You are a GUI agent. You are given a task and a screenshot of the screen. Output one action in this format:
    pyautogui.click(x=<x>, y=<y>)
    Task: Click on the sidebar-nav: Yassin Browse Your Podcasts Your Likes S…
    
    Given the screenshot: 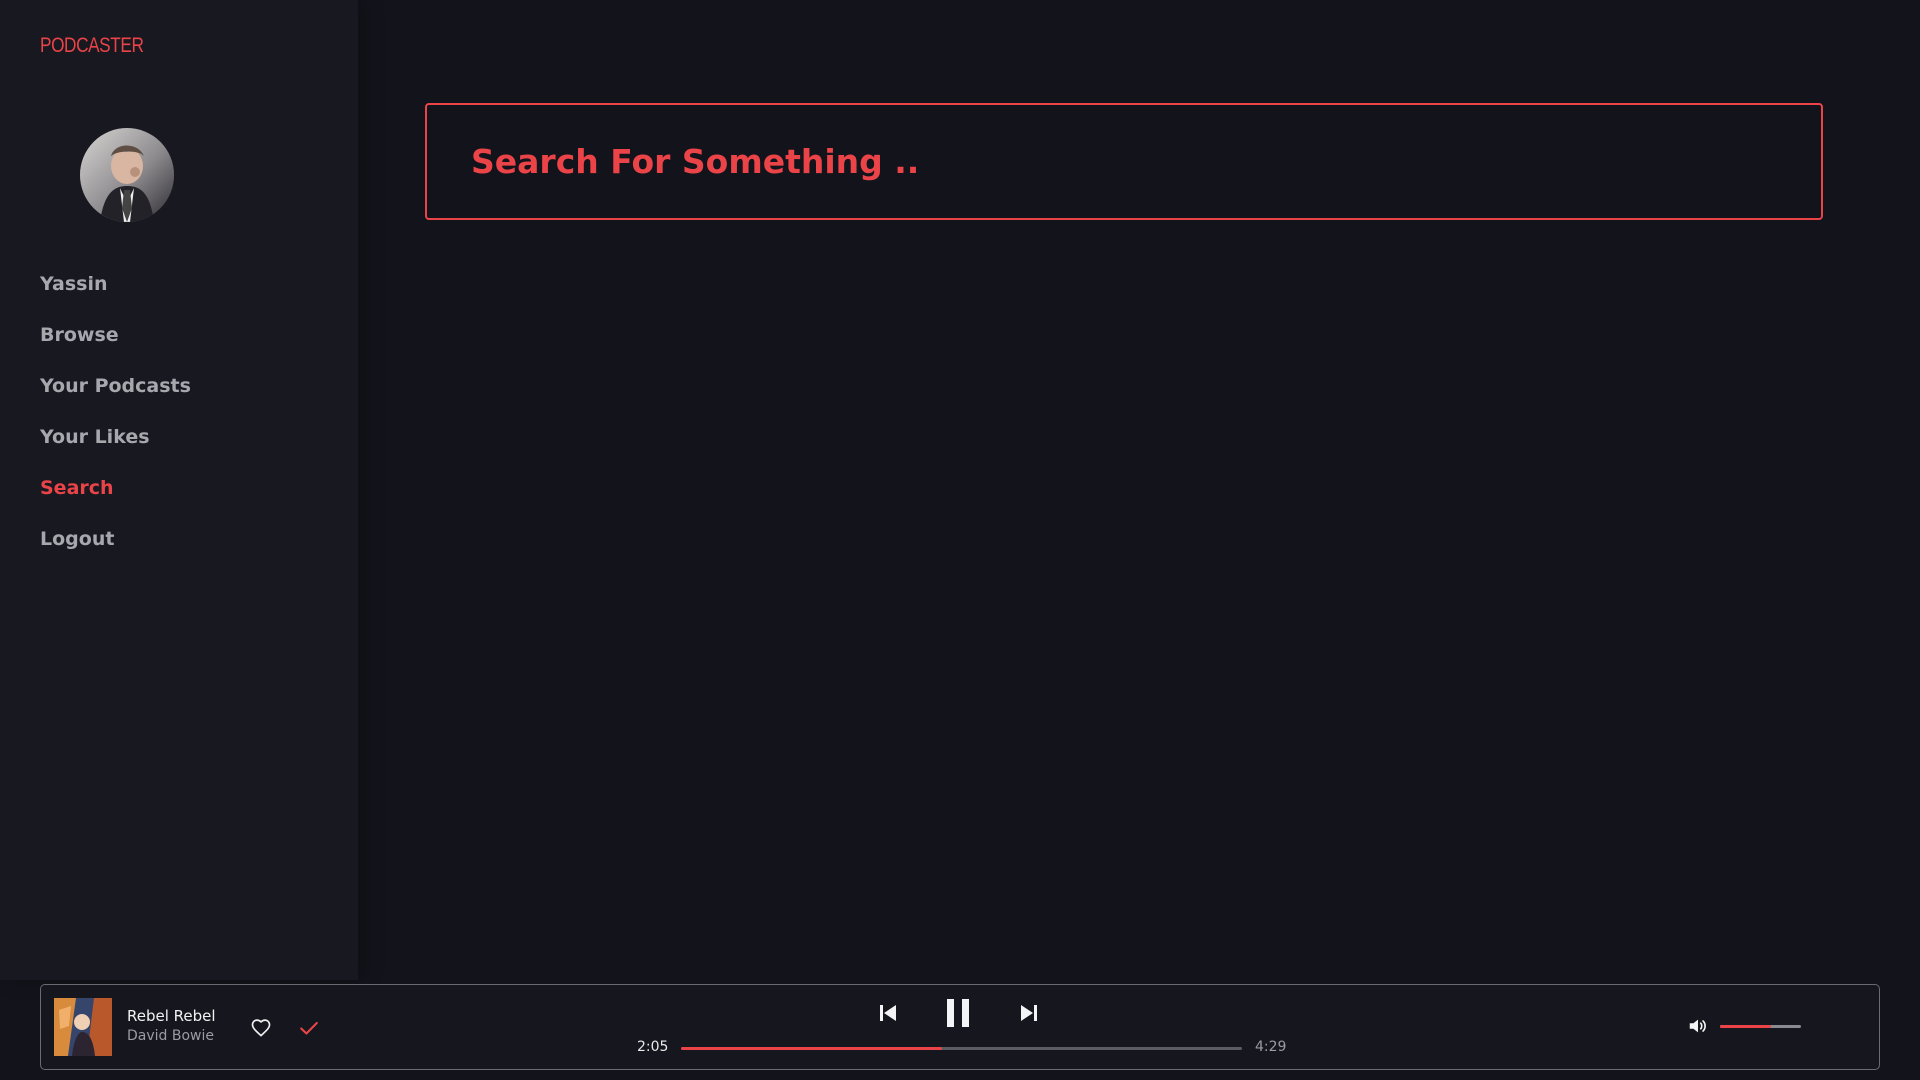 What is the action you would take?
    pyautogui.click(x=115, y=423)
    